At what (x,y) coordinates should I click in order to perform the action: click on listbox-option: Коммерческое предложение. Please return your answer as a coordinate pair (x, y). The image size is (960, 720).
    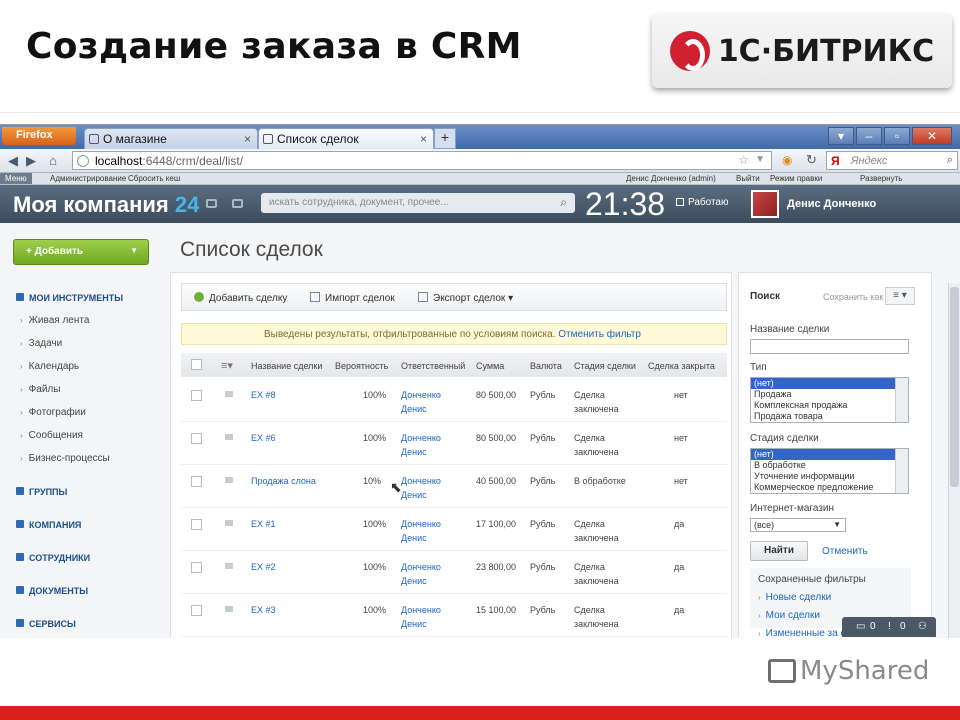
    Looking at the image, I should click on (829, 487).